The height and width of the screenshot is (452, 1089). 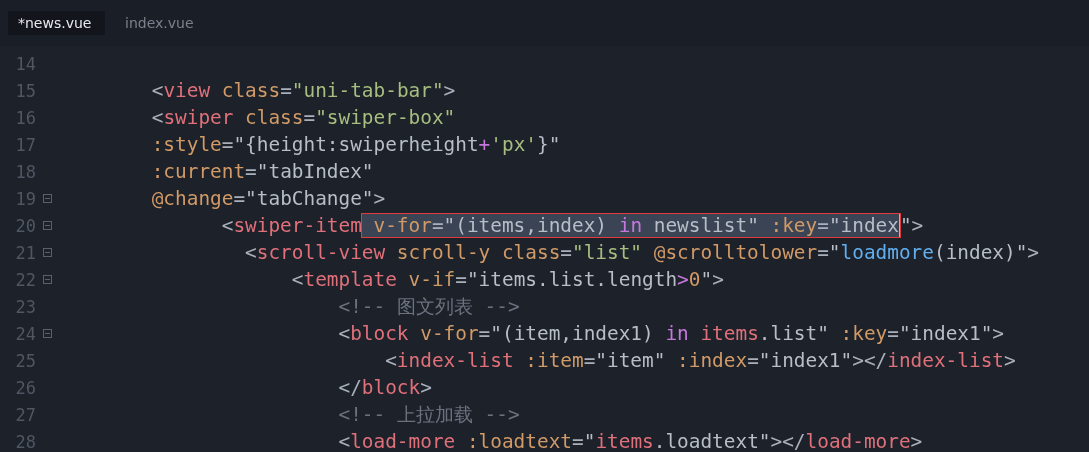 What do you see at coordinates (303, 117) in the screenshot?
I see `code-line: <swiper class="swiper-box"` at bounding box center [303, 117].